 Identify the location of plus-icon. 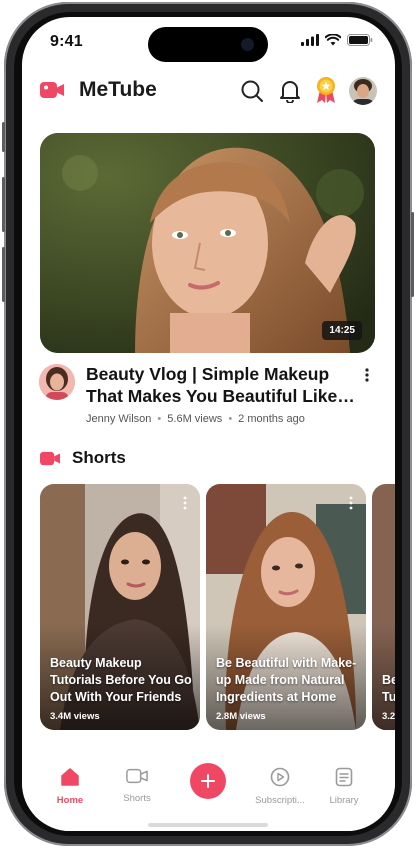
(208, 781).